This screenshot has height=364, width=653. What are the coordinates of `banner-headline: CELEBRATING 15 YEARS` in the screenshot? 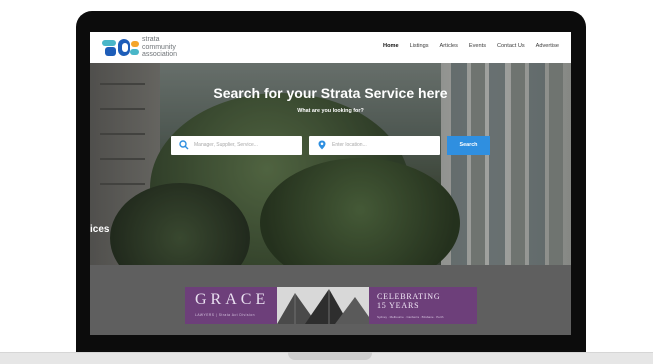 It's located at (408, 301).